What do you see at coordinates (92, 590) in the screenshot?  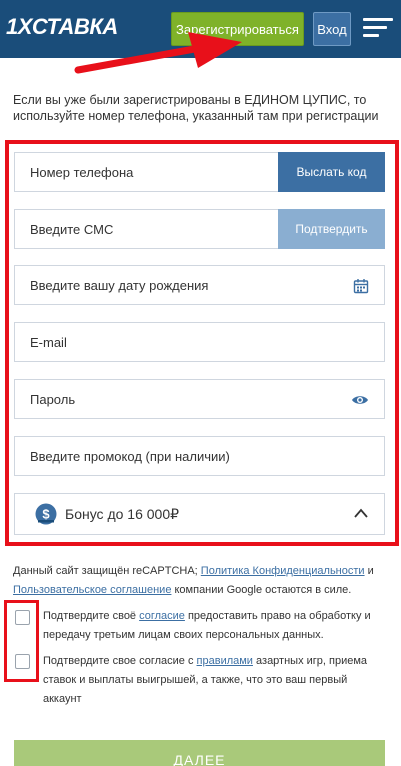 I see `terms-link: Пользовательское соглашение` at bounding box center [92, 590].